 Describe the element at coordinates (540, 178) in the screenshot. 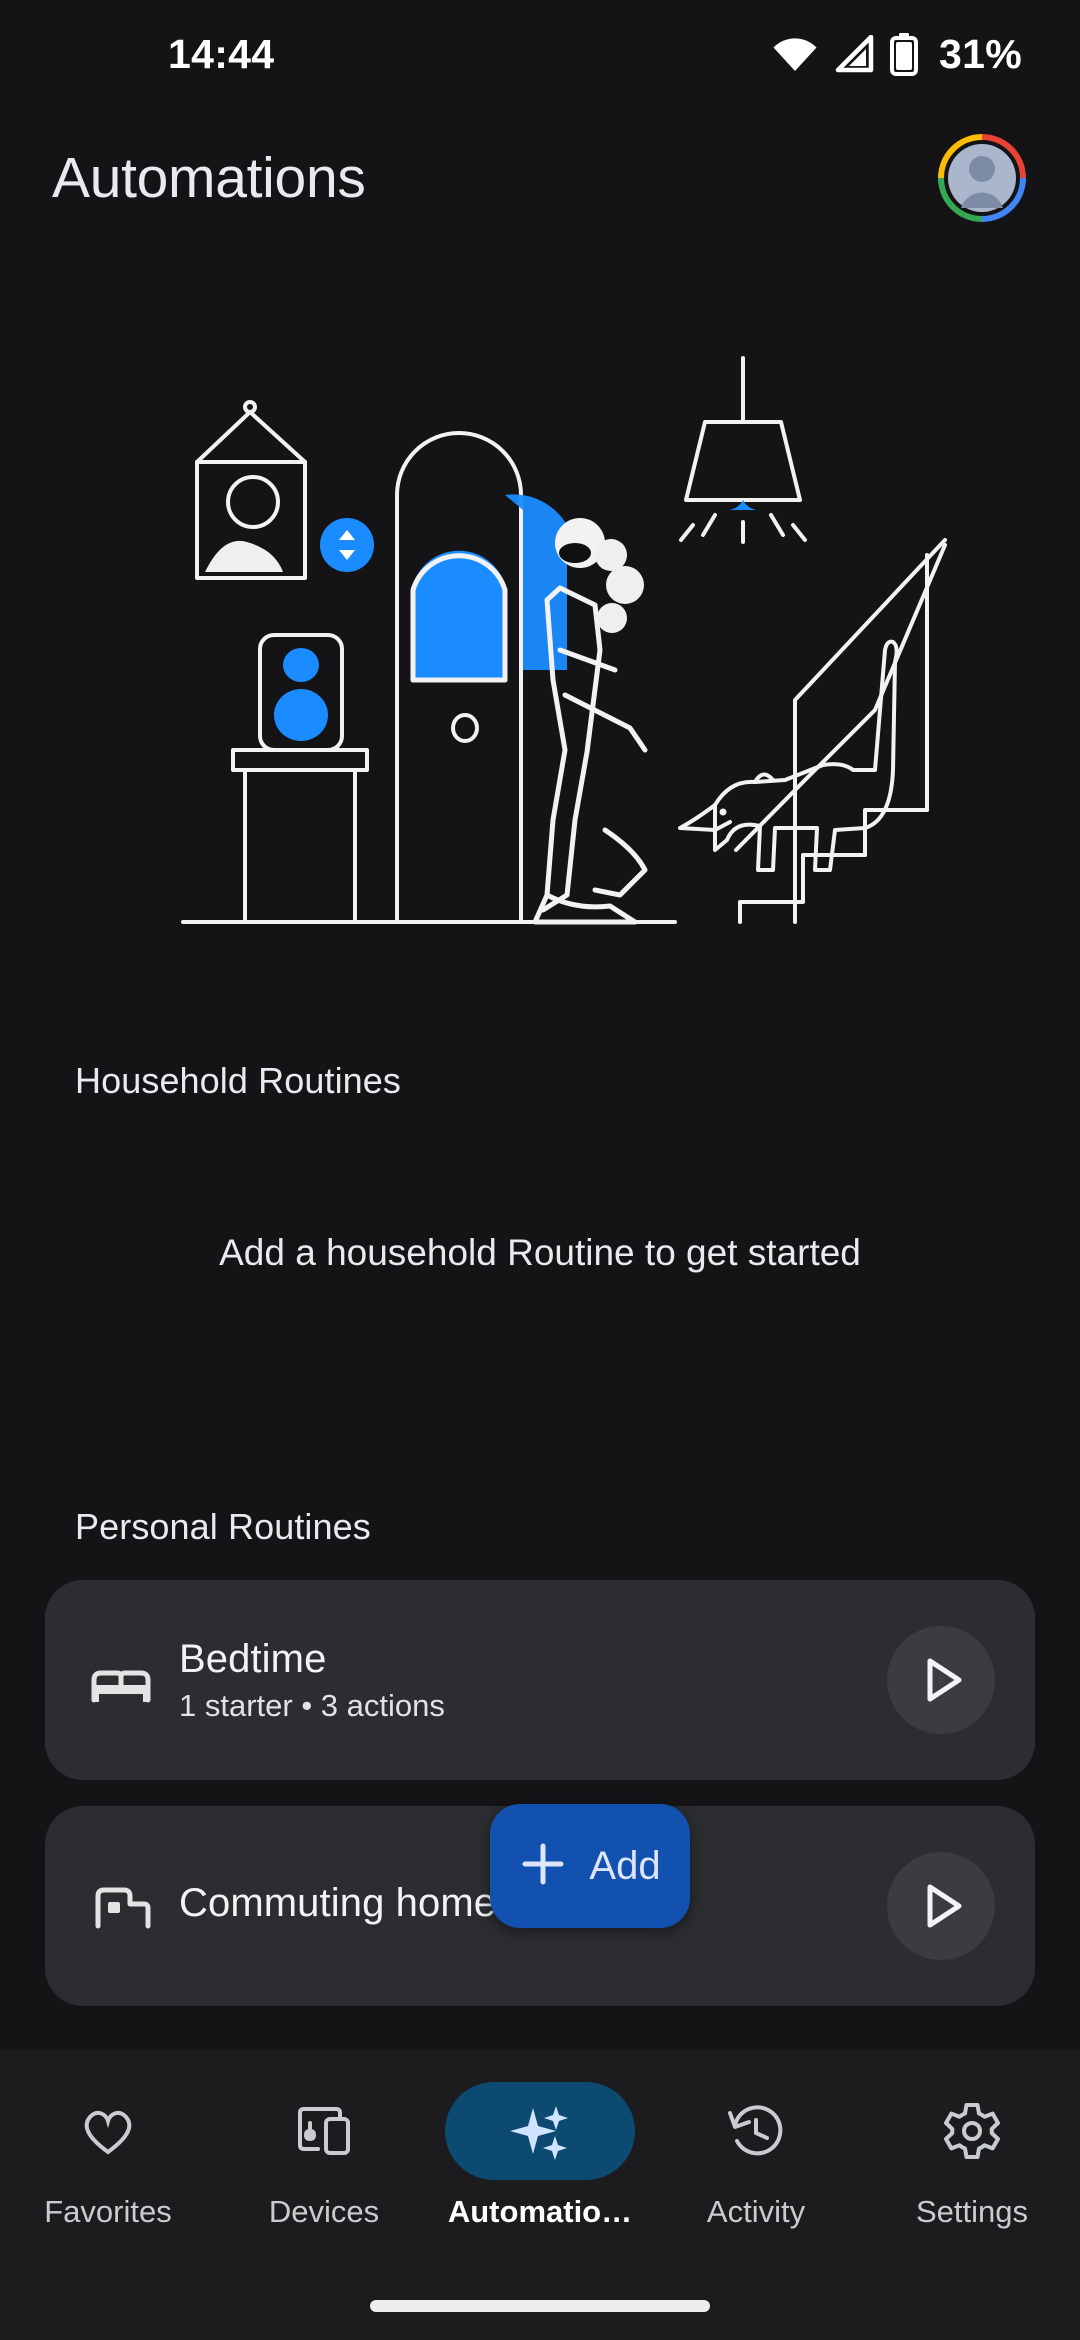

I see `app-header: Automations` at that location.